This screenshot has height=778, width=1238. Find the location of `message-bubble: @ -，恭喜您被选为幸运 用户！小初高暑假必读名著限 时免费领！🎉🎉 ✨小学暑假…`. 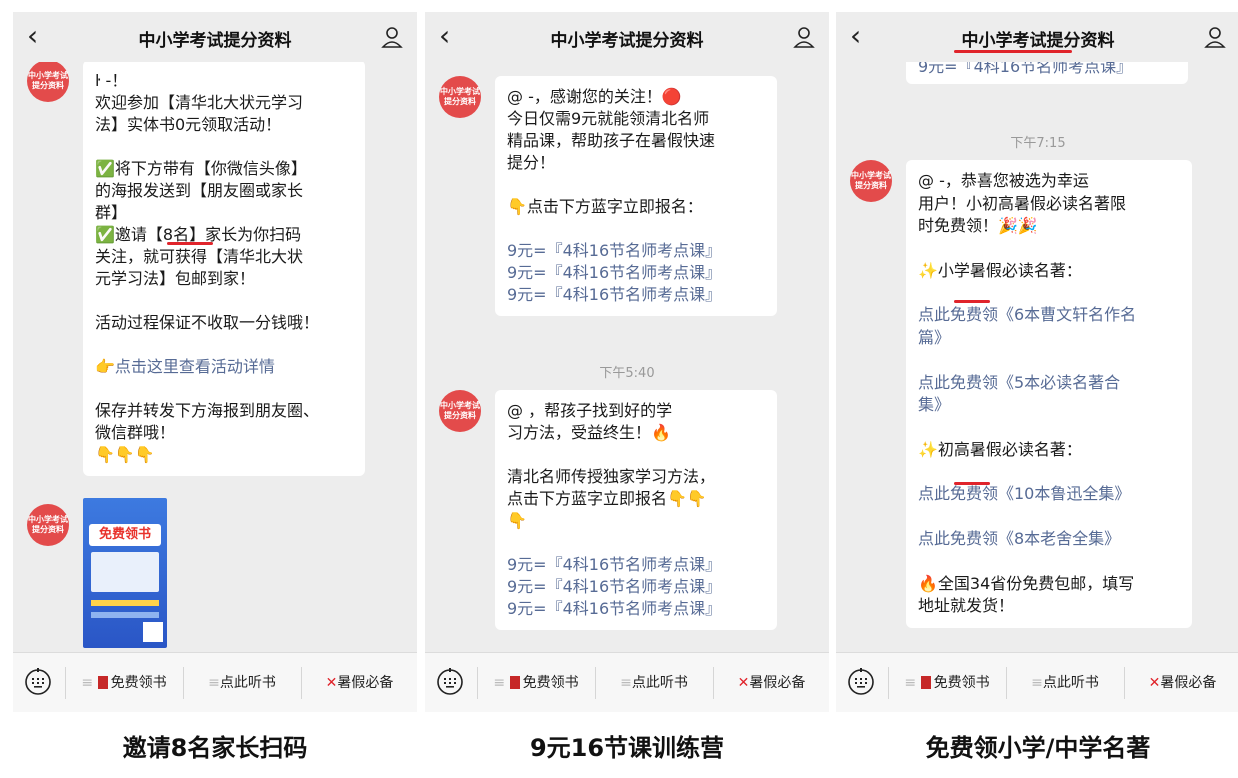

message-bubble: @ -，恭喜您被选为幸运 用户！小初高暑假必读名著限 时免费领！🎉🎉 ✨小学暑假… is located at coordinates (1049, 394).